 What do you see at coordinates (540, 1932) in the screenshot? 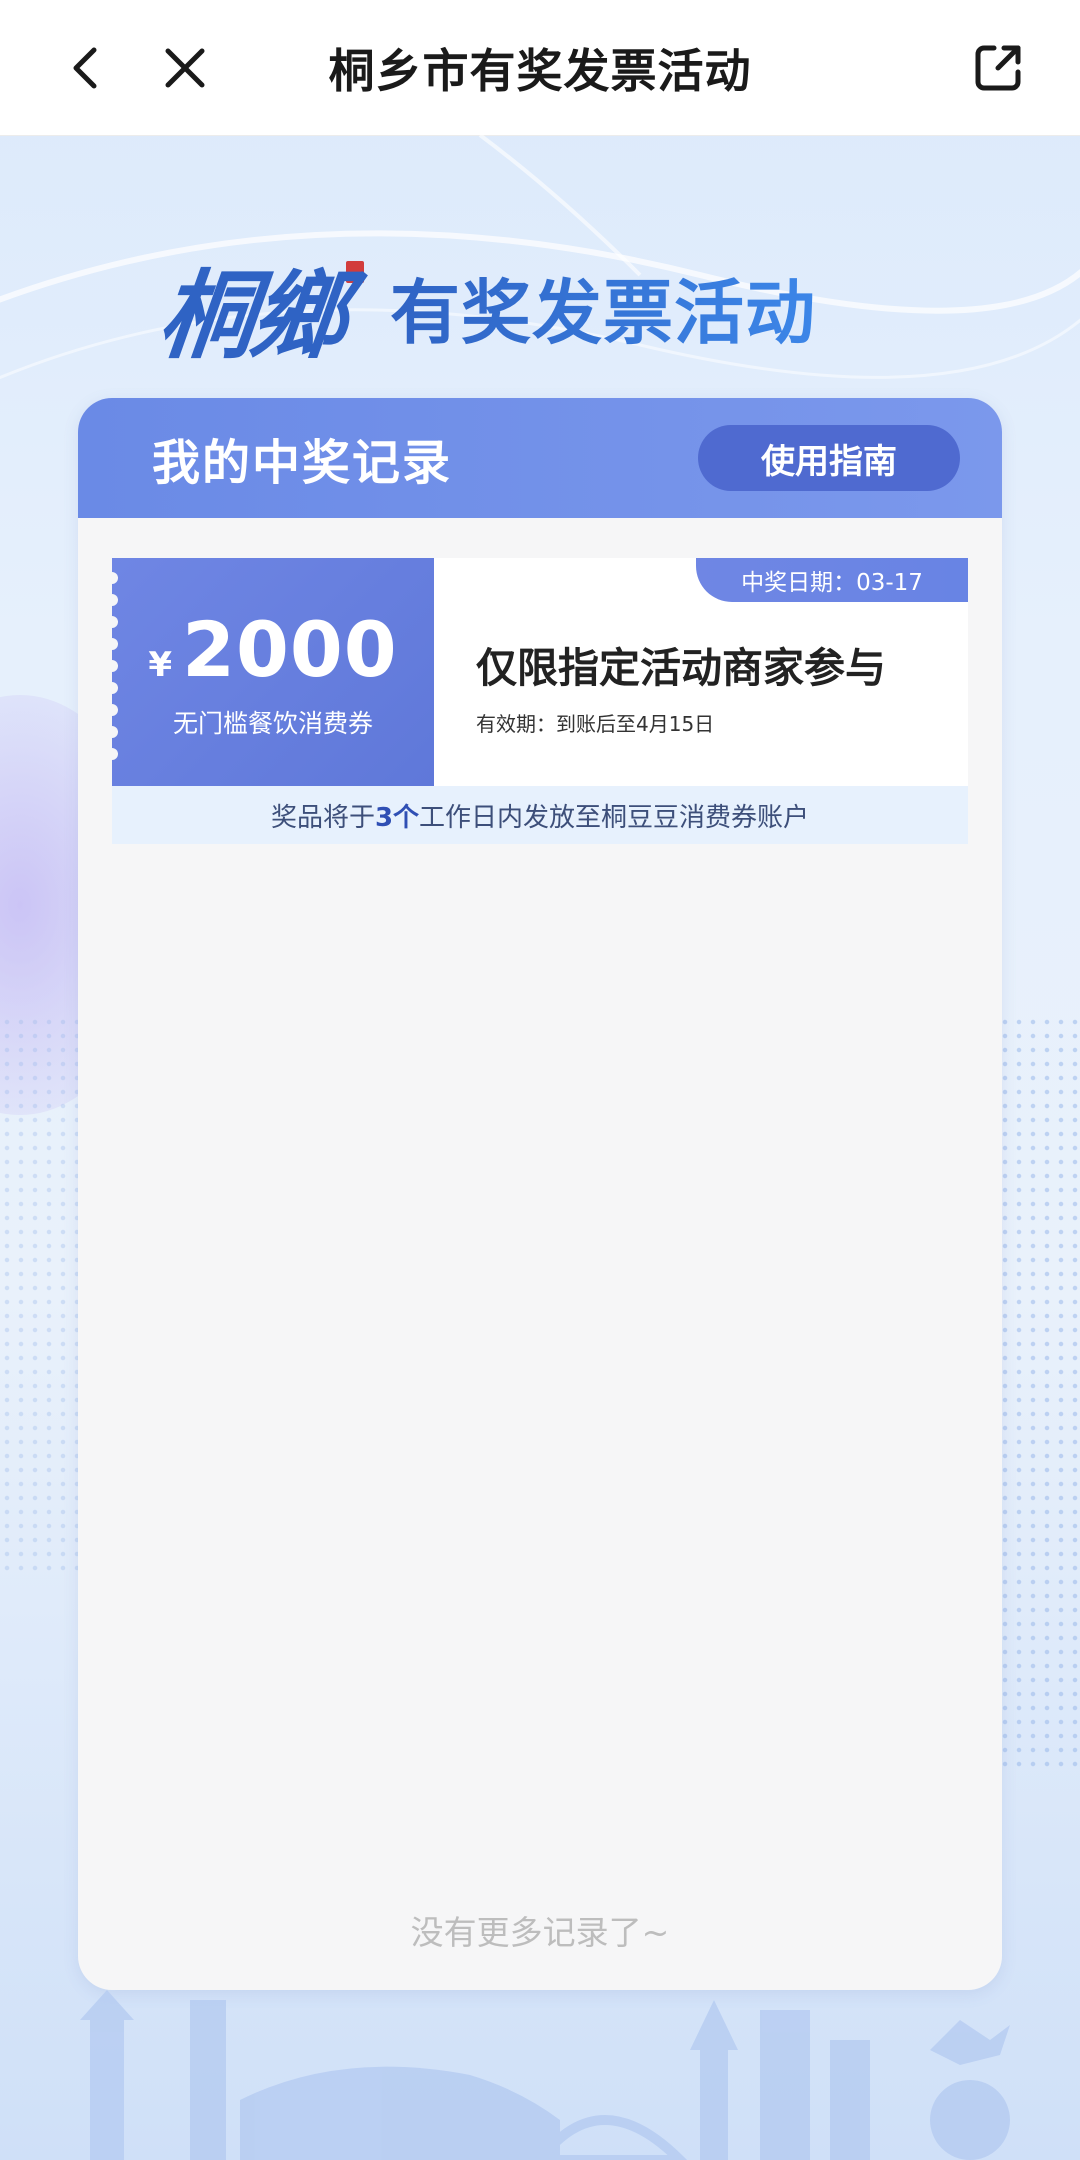
I see `no-more-records-text: 没有更多记录了~` at bounding box center [540, 1932].